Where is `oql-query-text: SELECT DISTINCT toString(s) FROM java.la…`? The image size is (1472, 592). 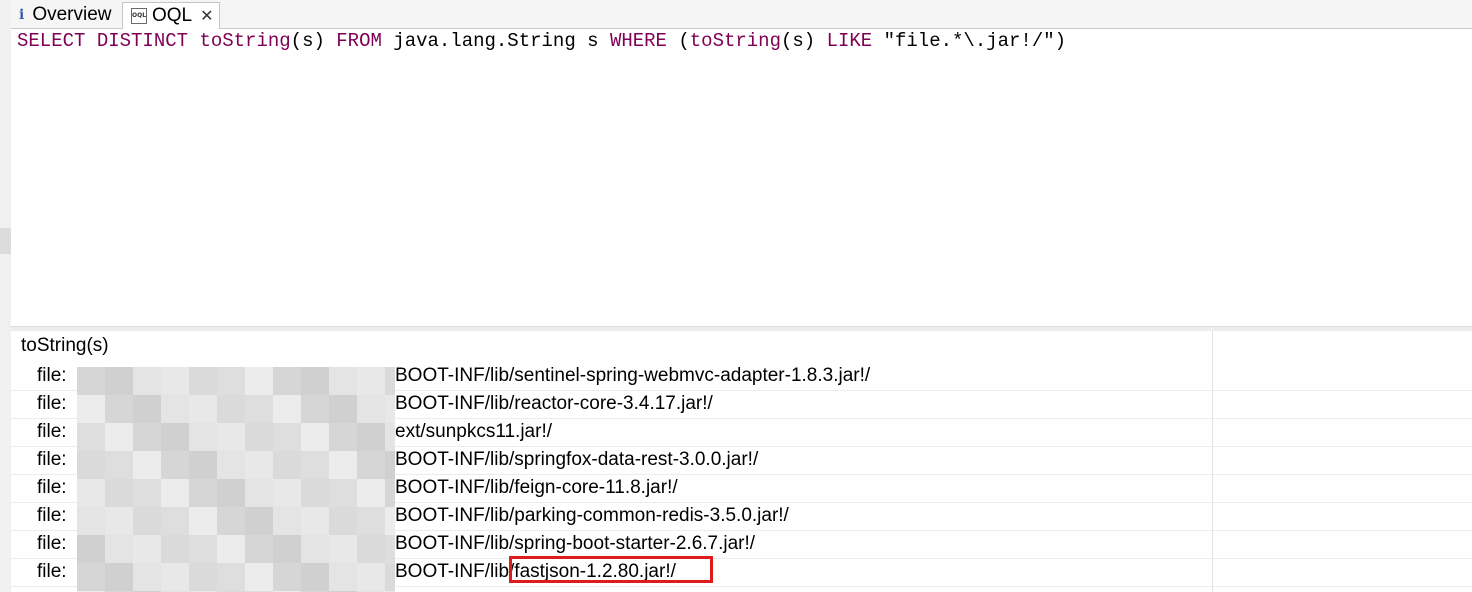
oql-query-text: SELECT DISTINCT toString(s) FROM java.la… is located at coordinates (541, 41).